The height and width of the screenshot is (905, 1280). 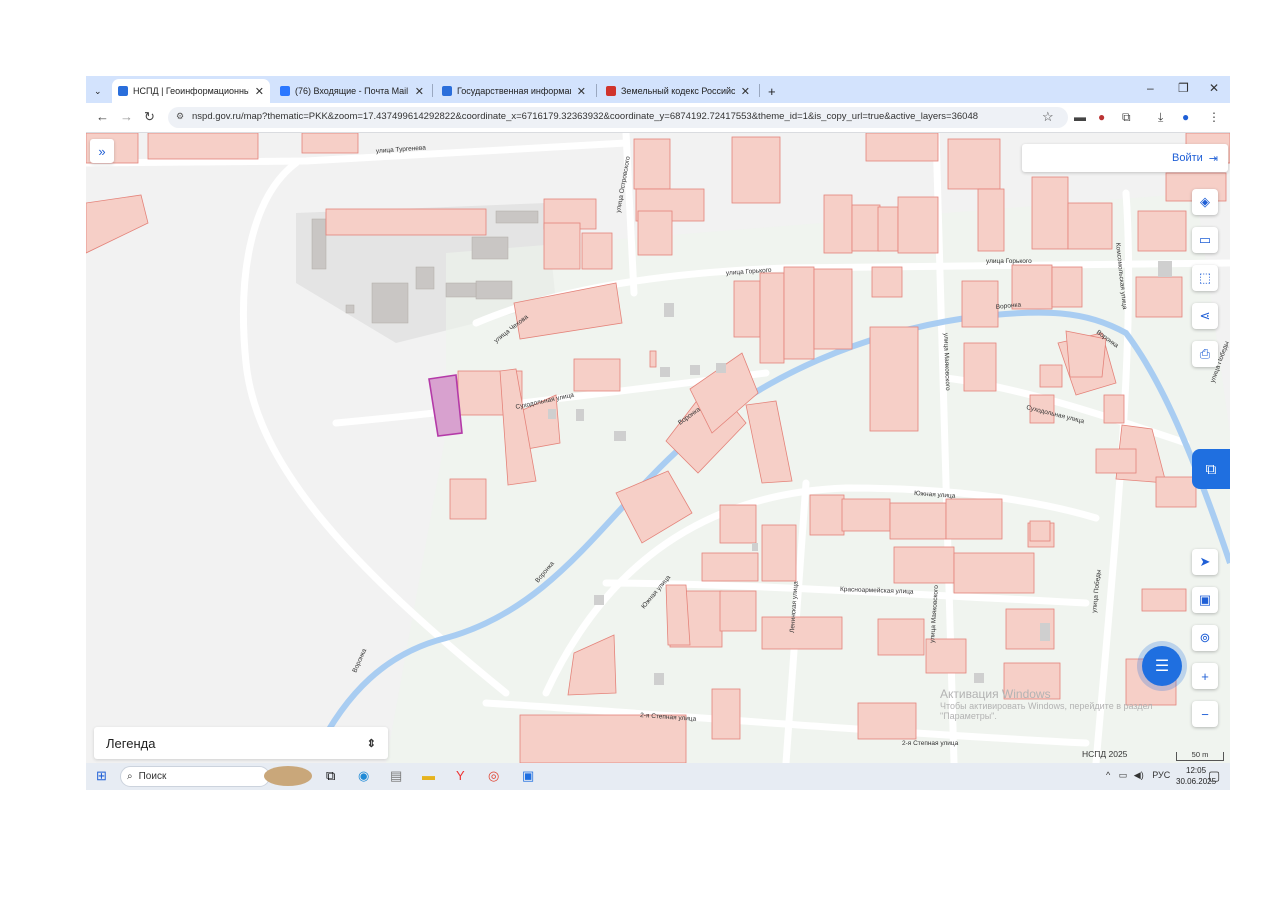 What do you see at coordinates (352, 91) in the screenshot?
I see `tab-mail: (76) Входящие - Почта Mail ✕` at bounding box center [352, 91].